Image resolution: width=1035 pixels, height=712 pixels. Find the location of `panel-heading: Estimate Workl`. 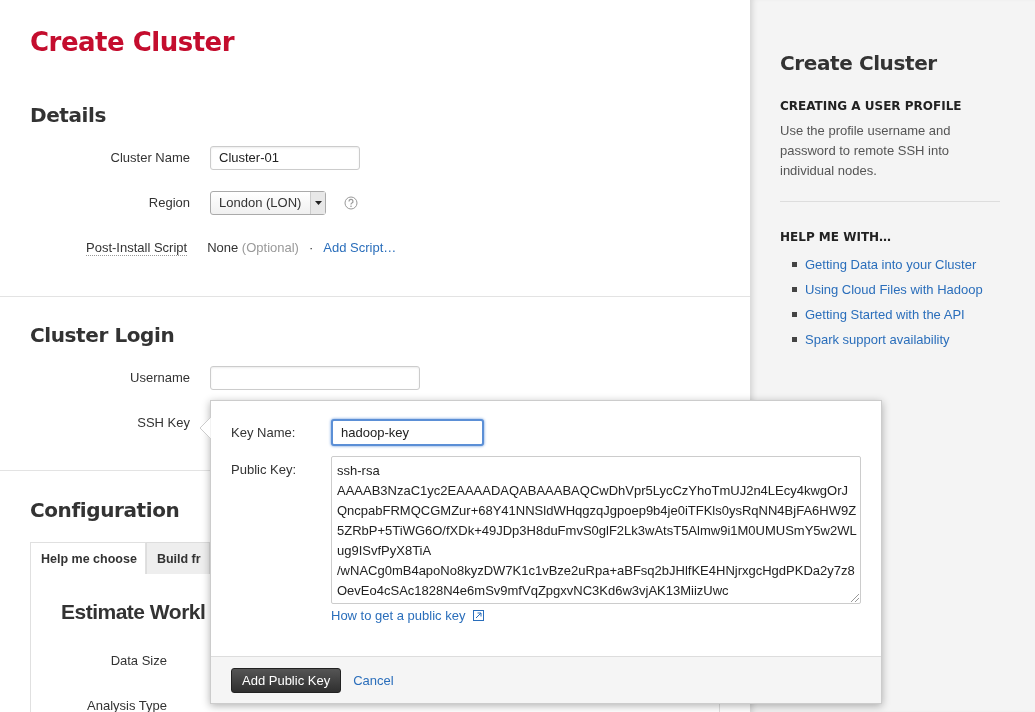

panel-heading: Estimate Workl is located at coordinates (133, 612).